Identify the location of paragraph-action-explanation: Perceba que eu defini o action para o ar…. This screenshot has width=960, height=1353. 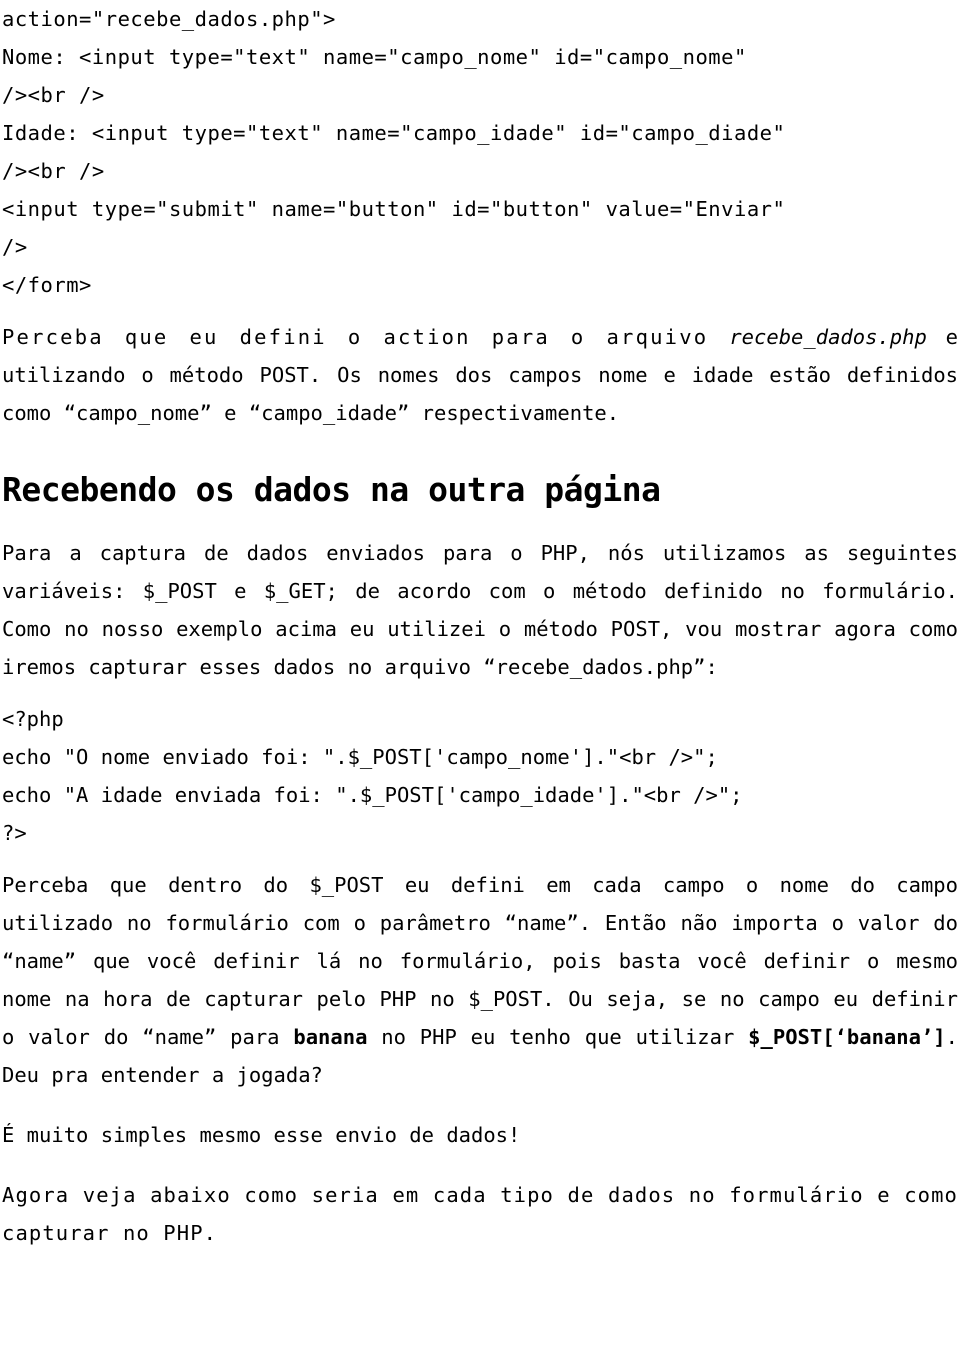
(480, 375).